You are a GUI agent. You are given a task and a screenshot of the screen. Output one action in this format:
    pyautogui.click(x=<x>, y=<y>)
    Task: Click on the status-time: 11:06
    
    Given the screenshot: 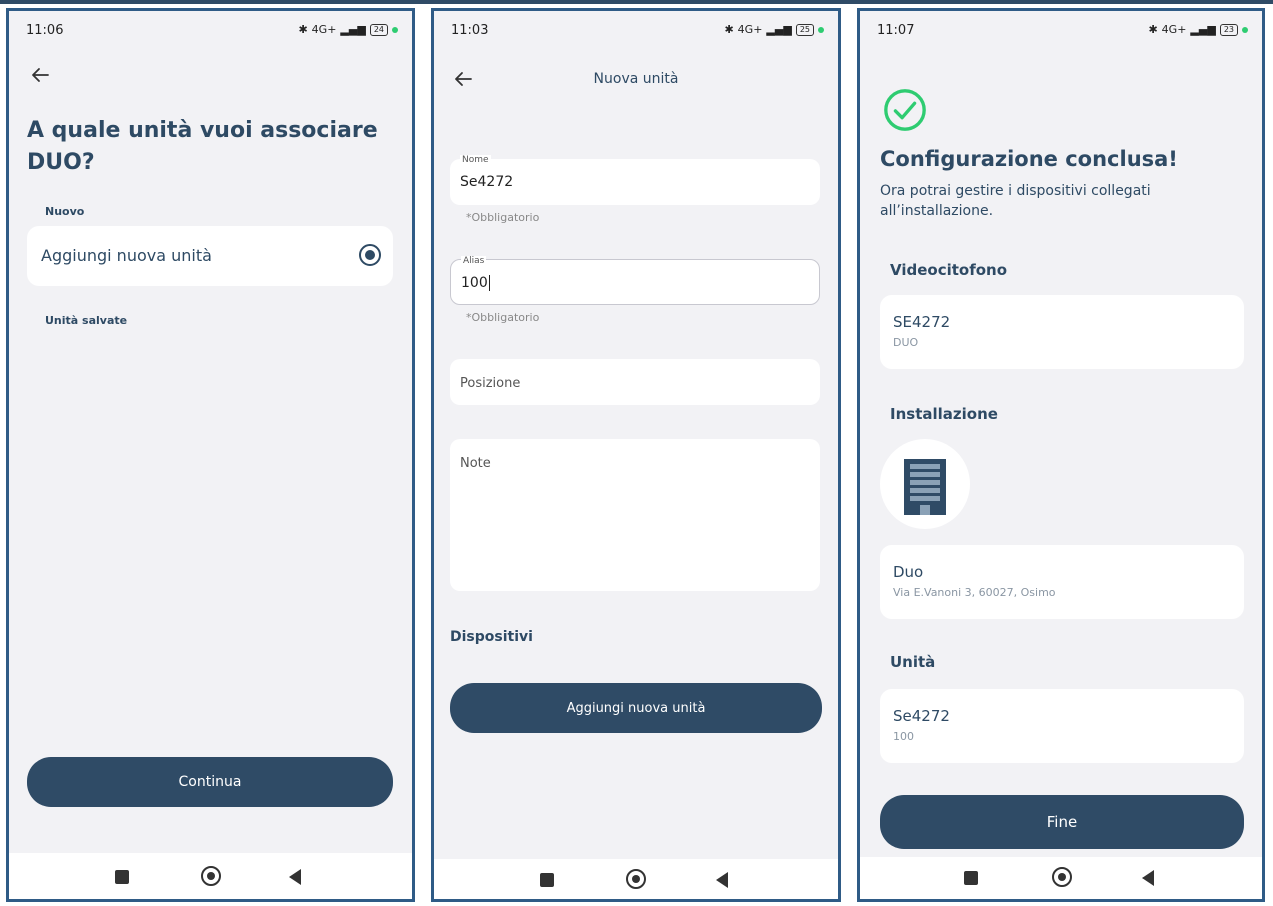 What is the action you would take?
    pyautogui.click(x=45, y=30)
    